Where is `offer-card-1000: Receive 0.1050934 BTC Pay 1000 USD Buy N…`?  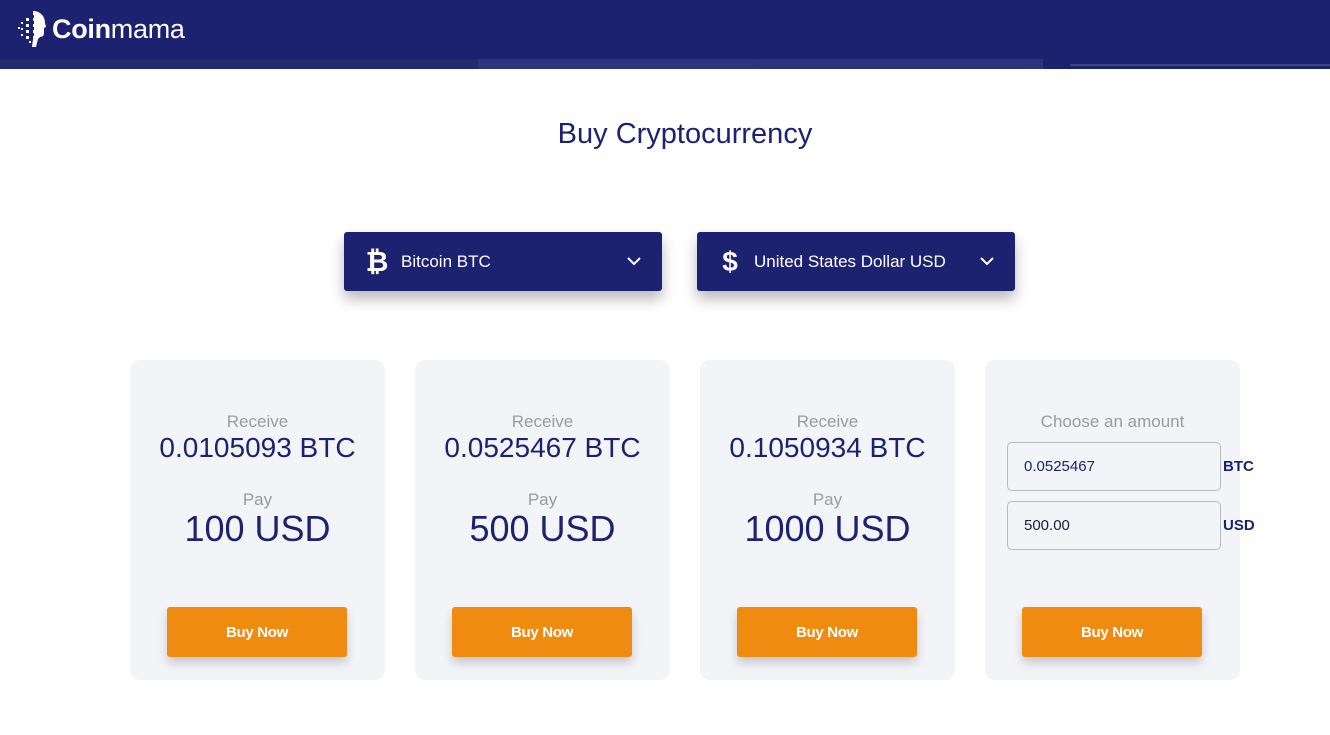
offer-card-1000: Receive 0.1050934 BTC Pay 1000 USD Buy N… is located at coordinates (827, 520).